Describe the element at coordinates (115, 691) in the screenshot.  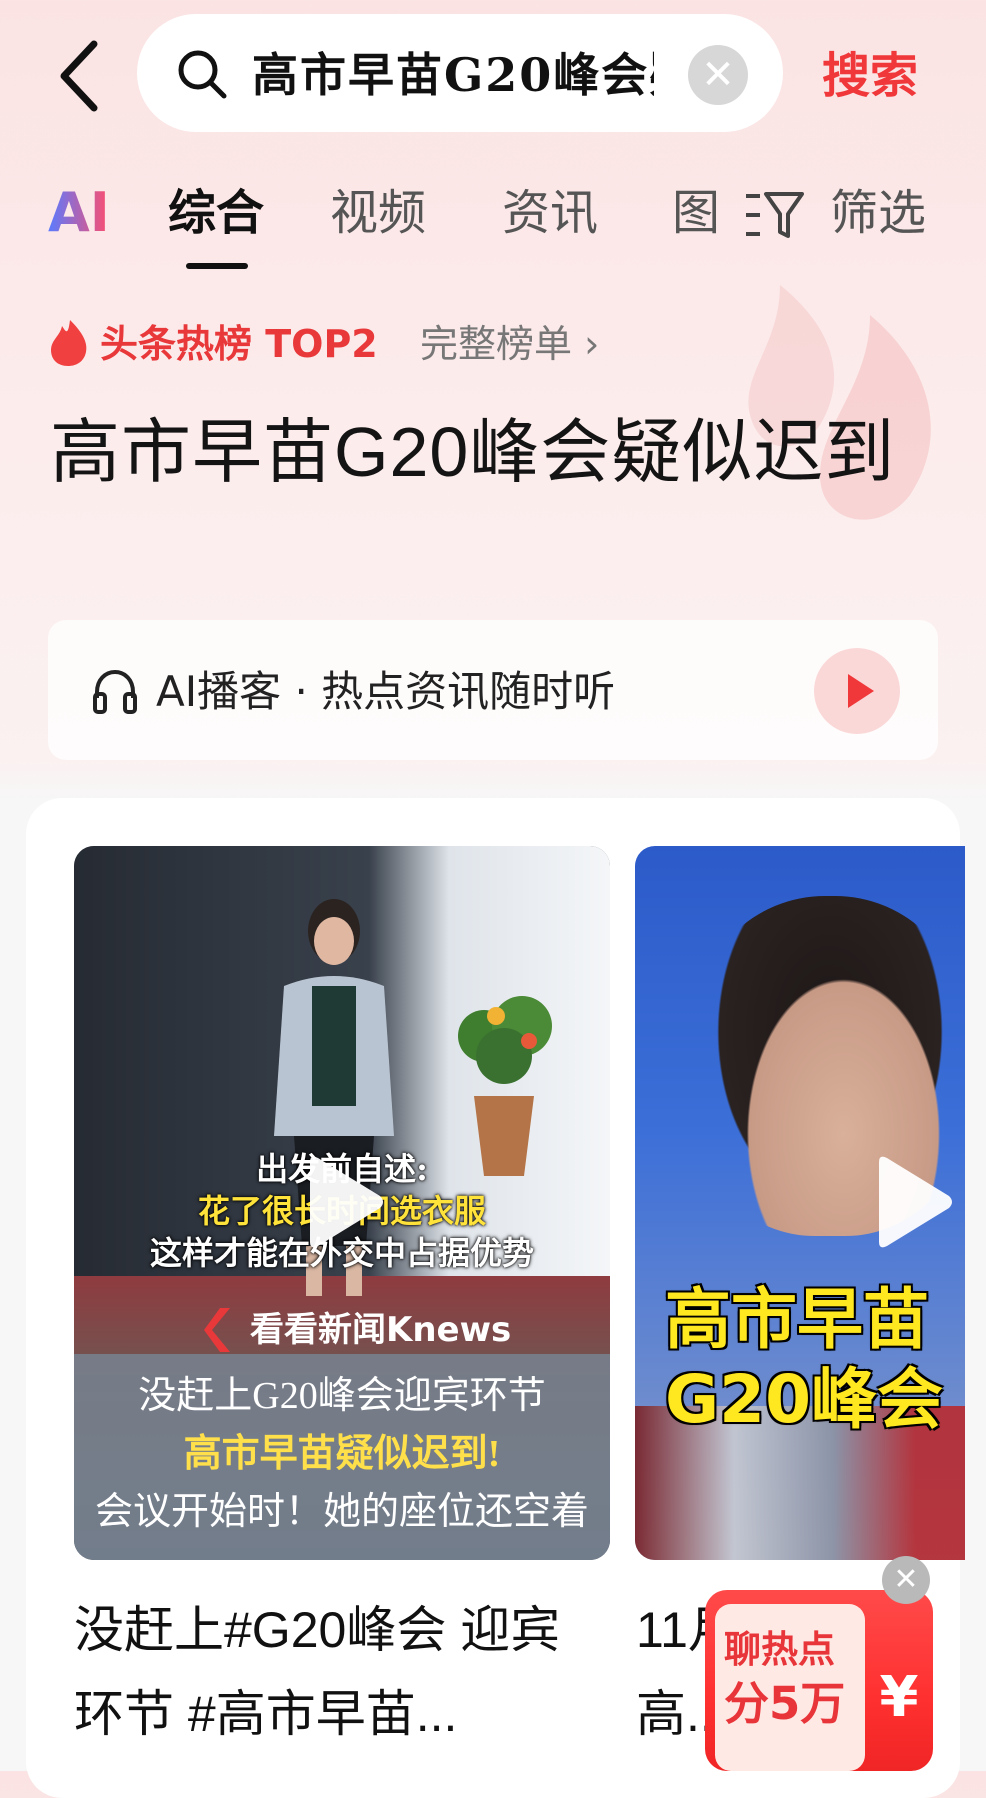
I see `headphone-icon` at that location.